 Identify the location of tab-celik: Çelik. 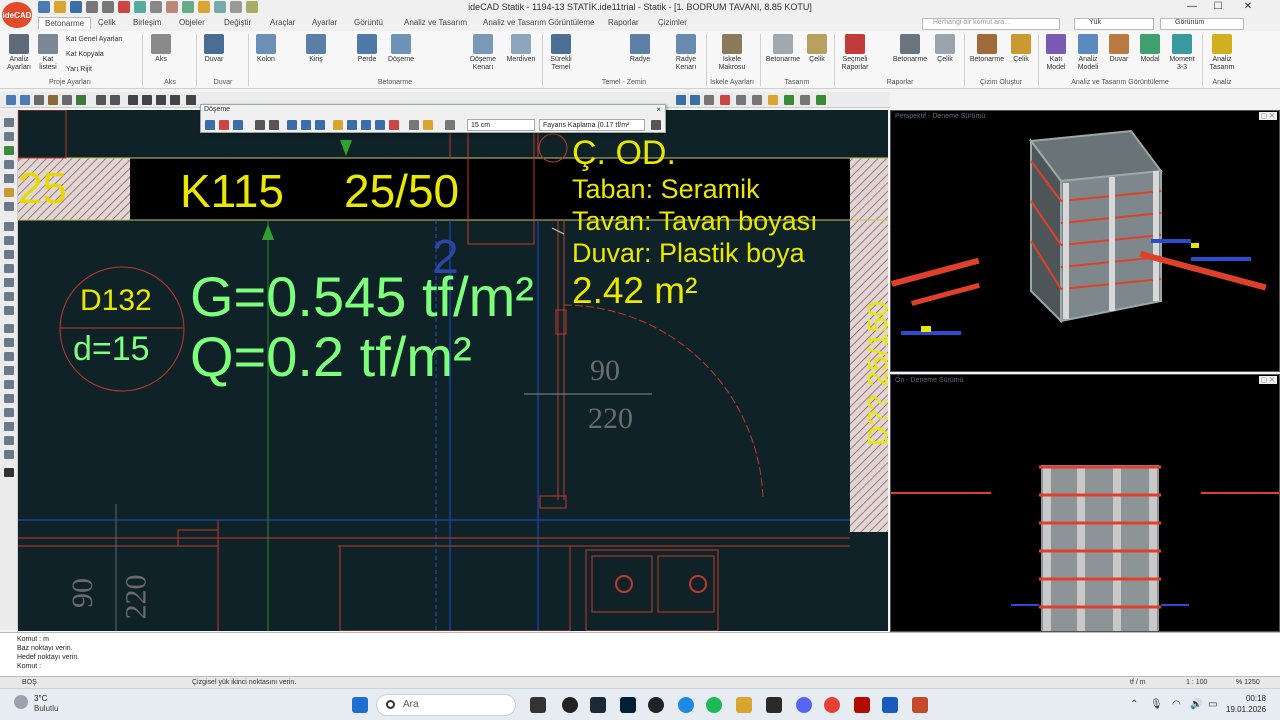
(107, 22).